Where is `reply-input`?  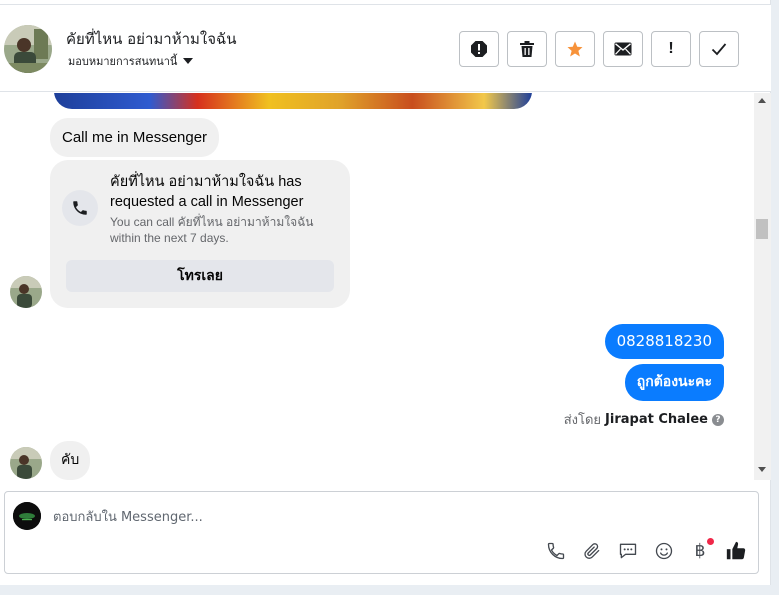
reply-input is located at coordinates (303, 517).